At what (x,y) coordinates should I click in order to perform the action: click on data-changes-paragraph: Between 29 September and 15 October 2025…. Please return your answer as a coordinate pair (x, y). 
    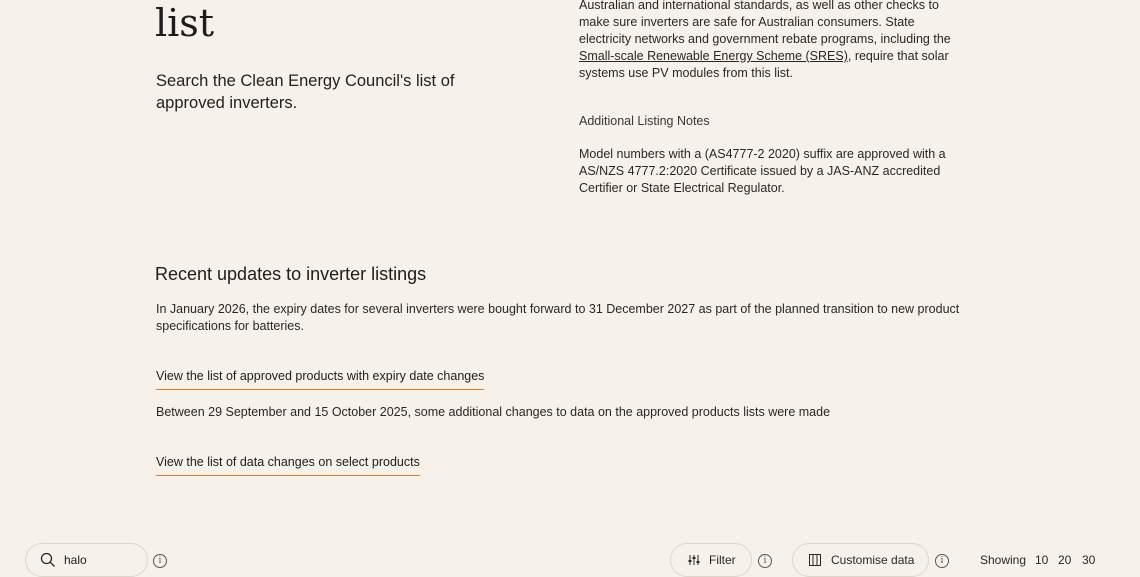
    Looking at the image, I should click on (493, 412).